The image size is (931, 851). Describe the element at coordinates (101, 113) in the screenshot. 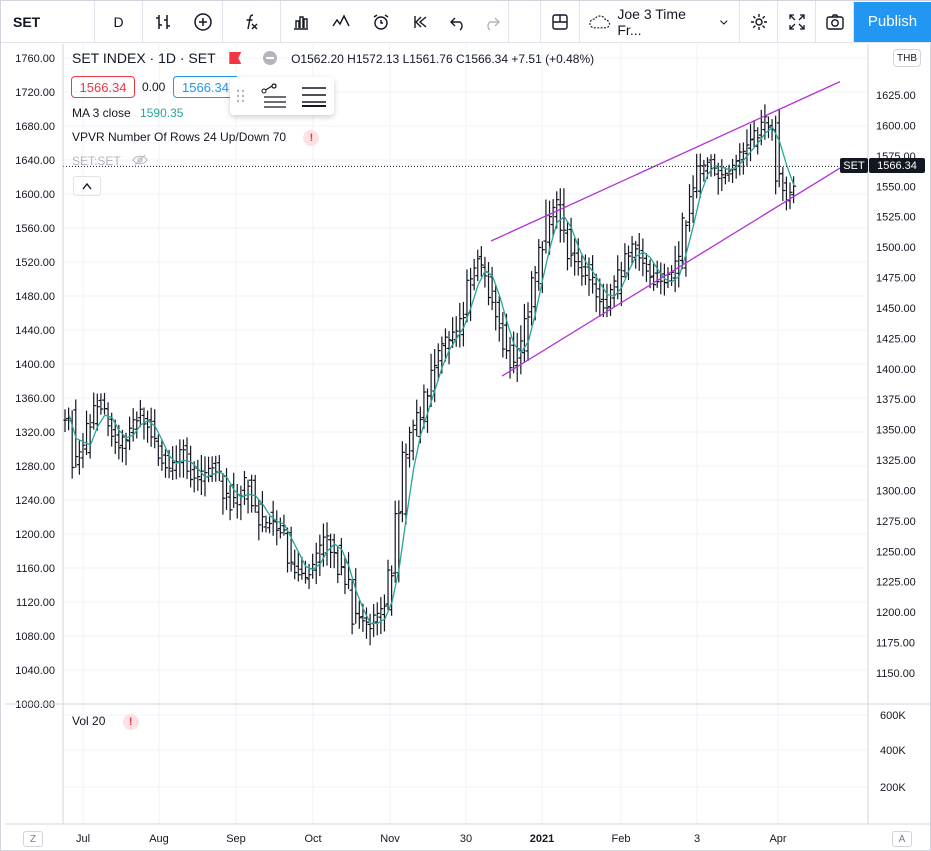

I see `ma-label: MA 3 close` at that location.